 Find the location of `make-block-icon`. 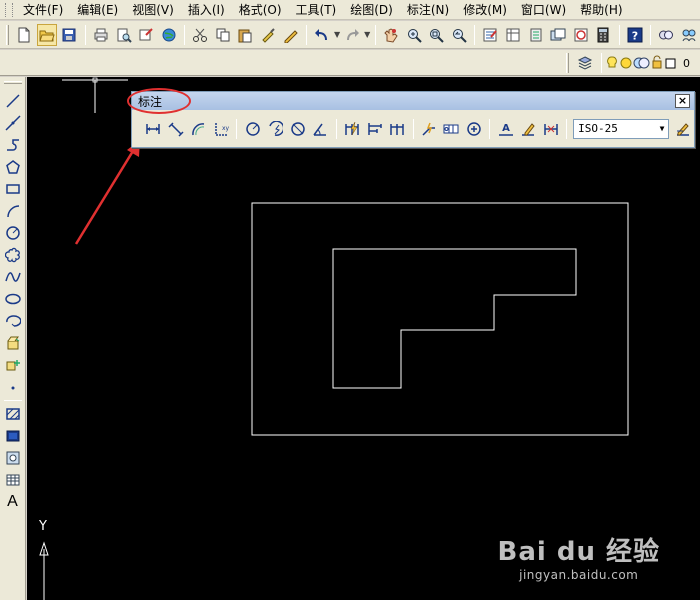

make-block-icon is located at coordinates (13, 365).